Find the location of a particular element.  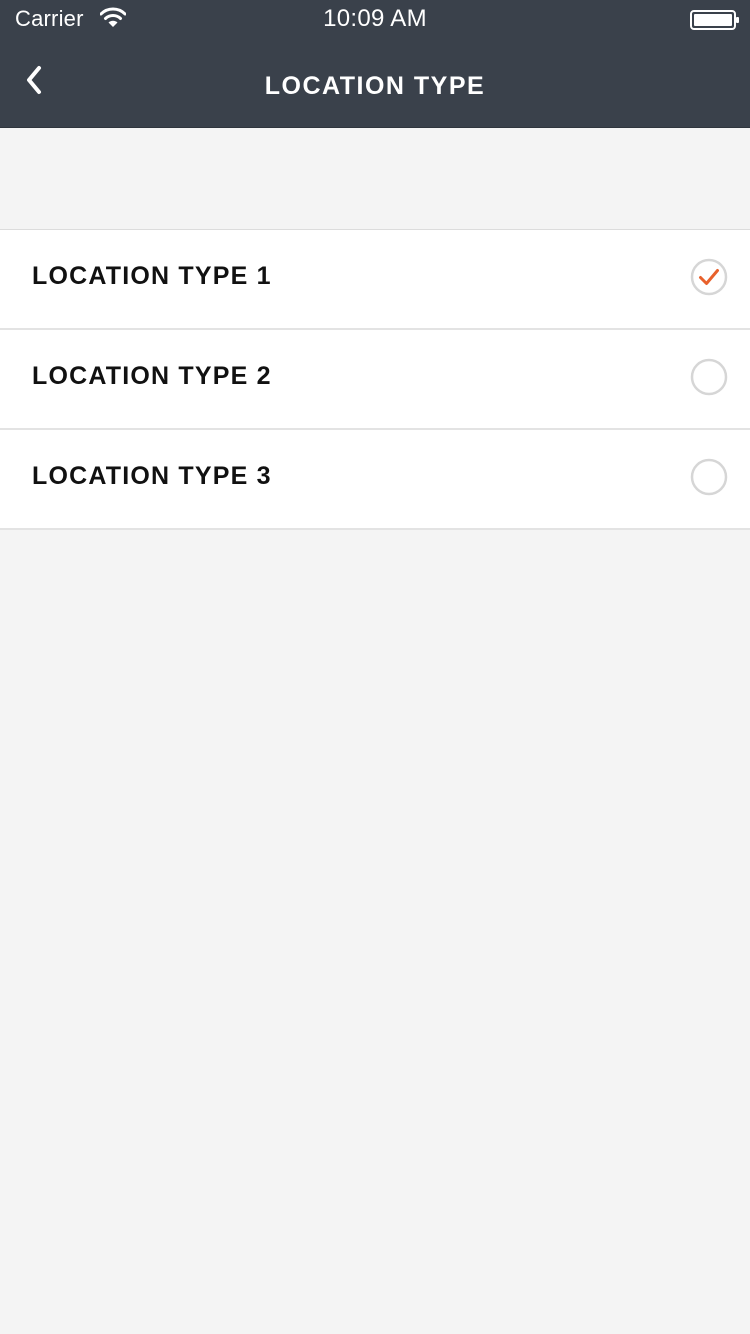

list-item-location-type-2: LOCATION TYPE 2 is located at coordinates (375, 380).